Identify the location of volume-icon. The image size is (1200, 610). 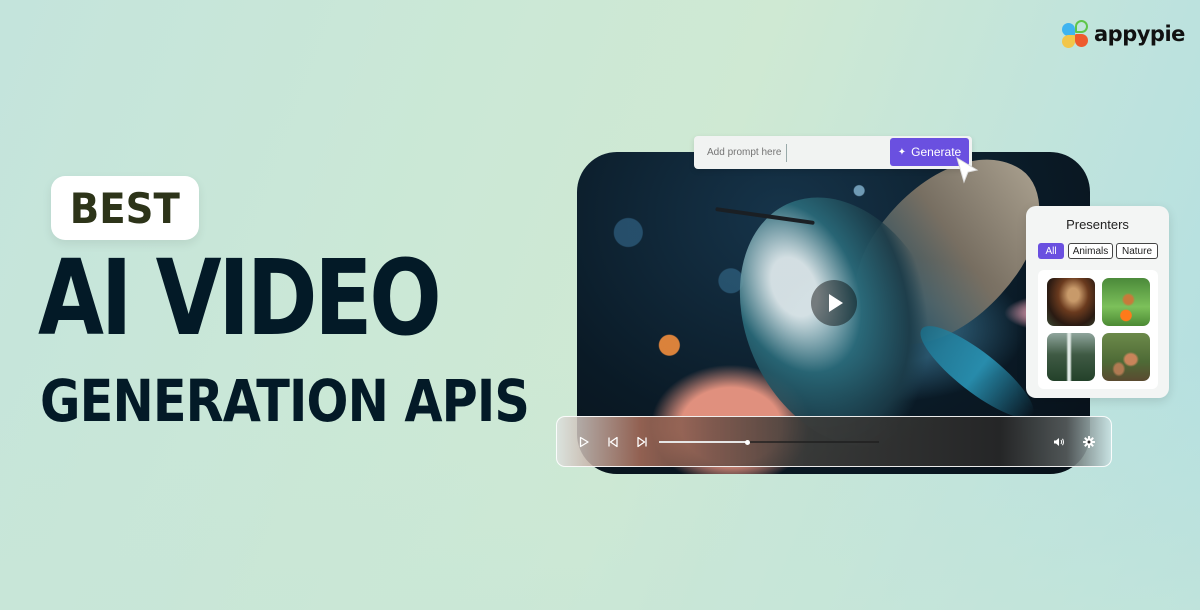
(1059, 442).